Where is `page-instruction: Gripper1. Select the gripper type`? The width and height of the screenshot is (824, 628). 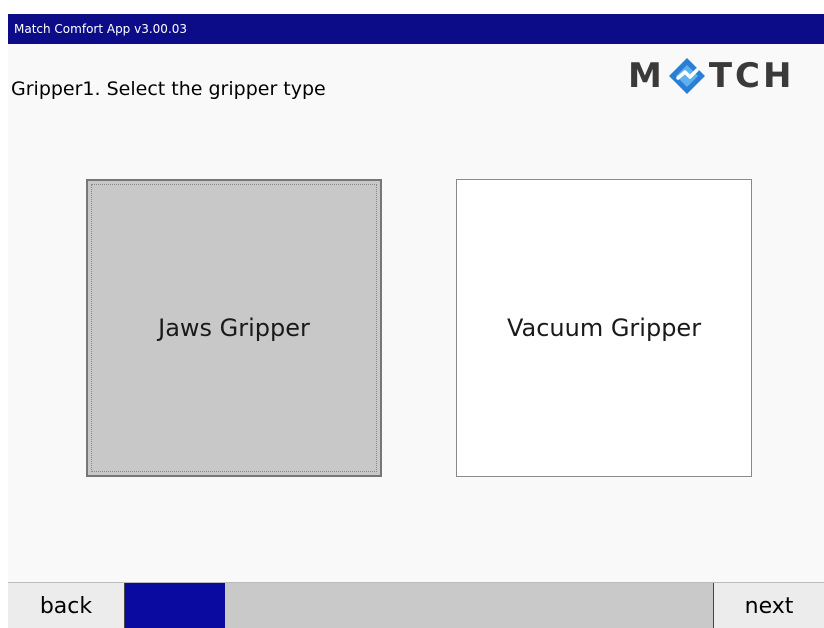 page-instruction: Gripper1. Select the gripper type is located at coordinates (168, 89).